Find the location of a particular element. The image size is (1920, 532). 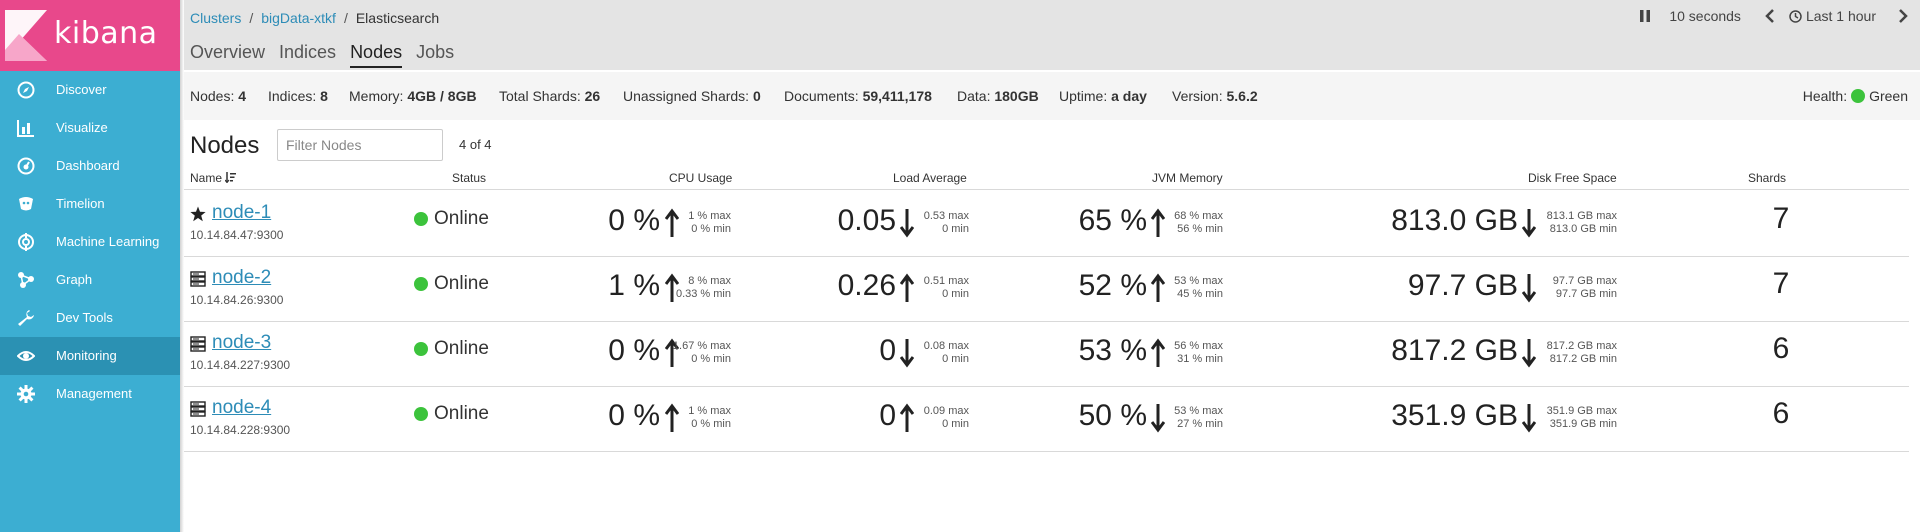

stat-nodes: Nodes: 4 is located at coordinates (218, 96).